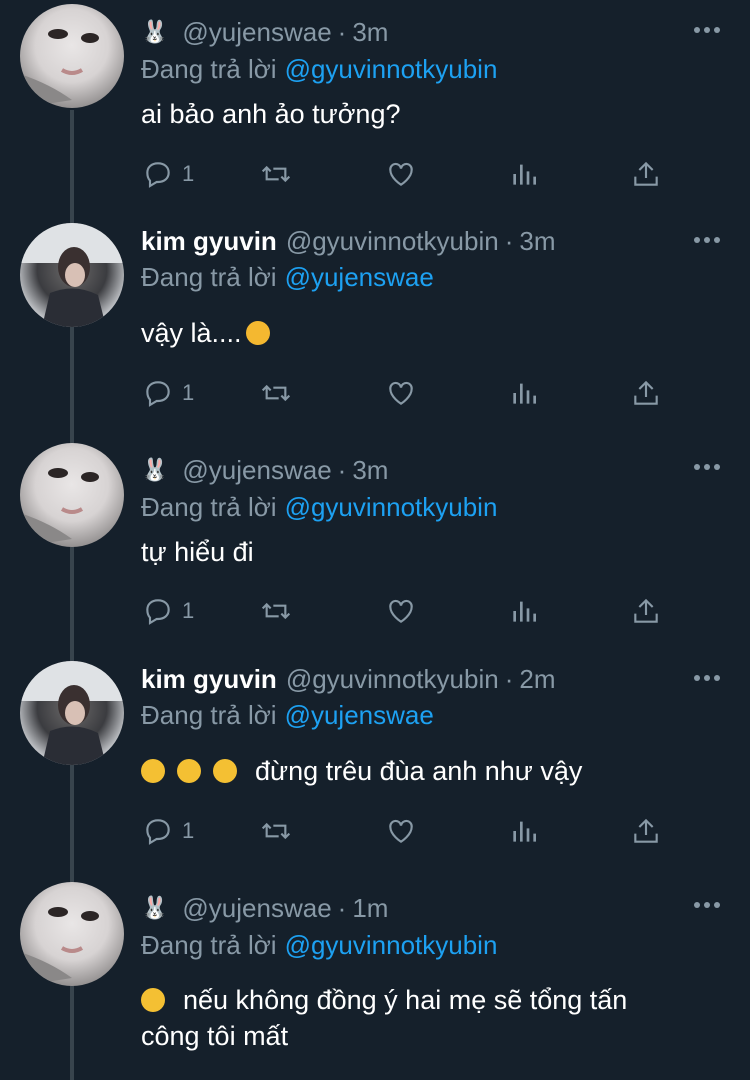 The width and height of the screenshot is (750, 1080). Describe the element at coordinates (370, 908) in the screenshot. I see `timestamp: 1m` at that location.